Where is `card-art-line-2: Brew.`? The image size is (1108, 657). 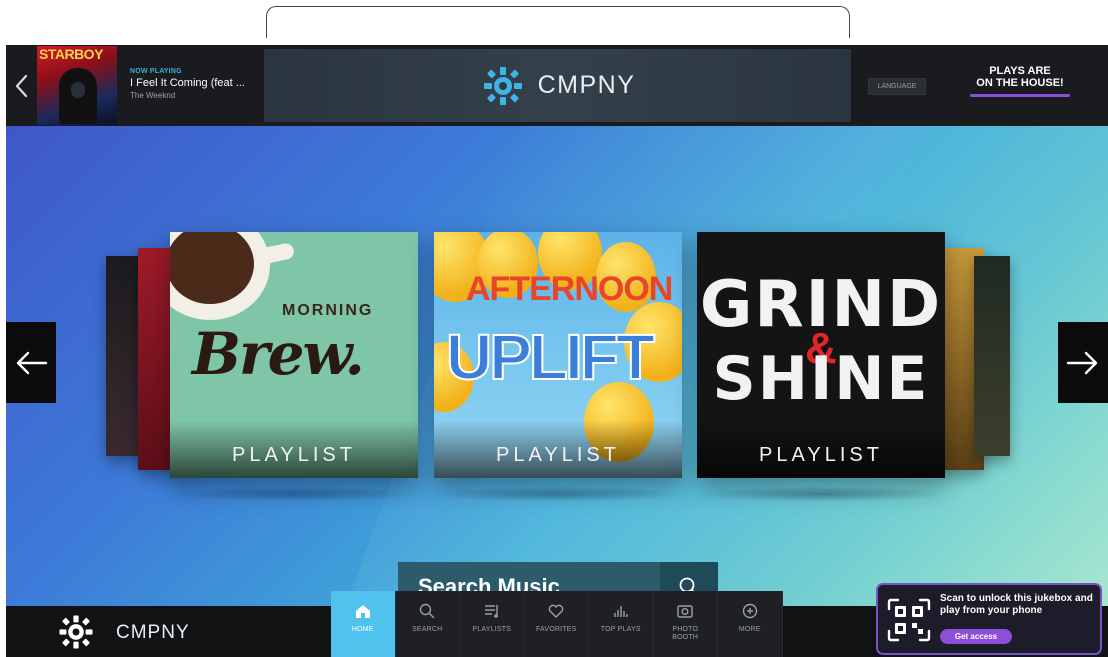
card-art-line-2: Brew. is located at coordinates (278, 354).